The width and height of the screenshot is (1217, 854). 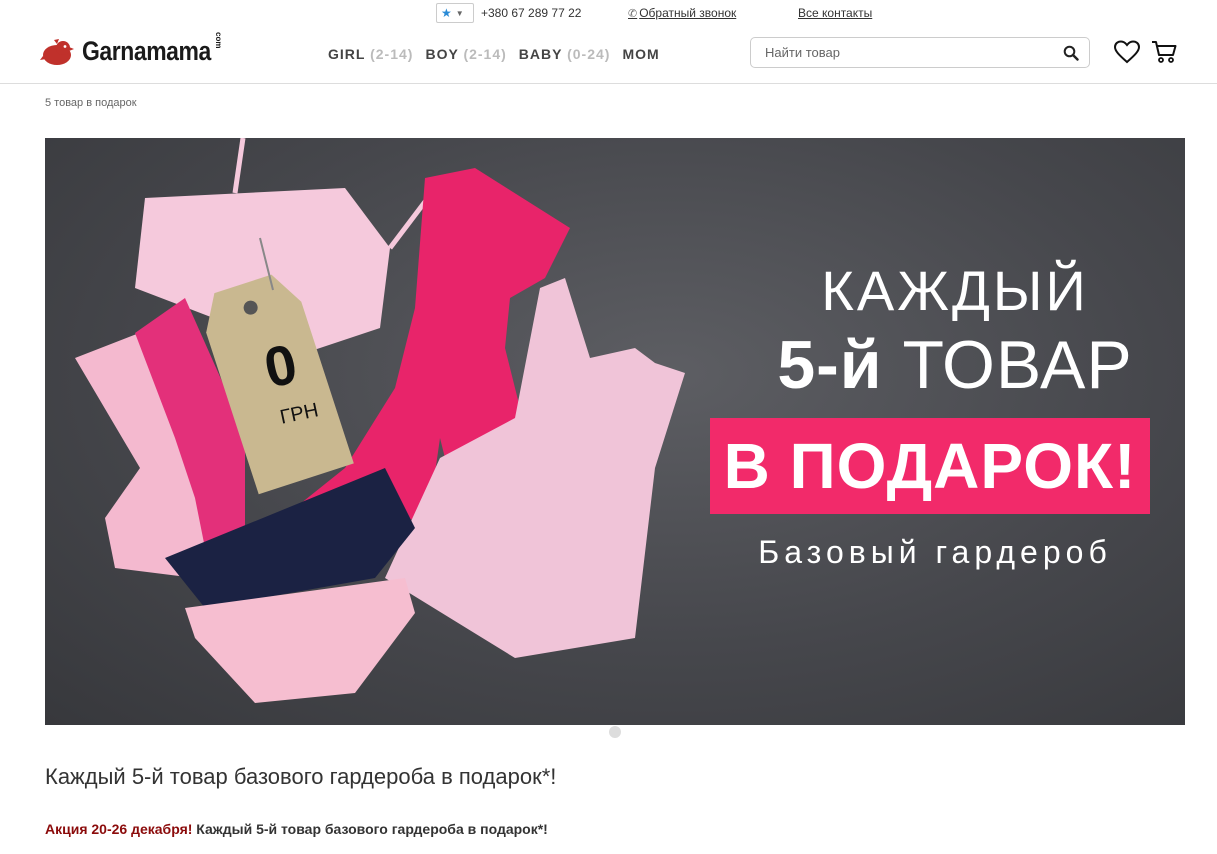 I want to click on logo: Garnamama, so click(x=137, y=51).